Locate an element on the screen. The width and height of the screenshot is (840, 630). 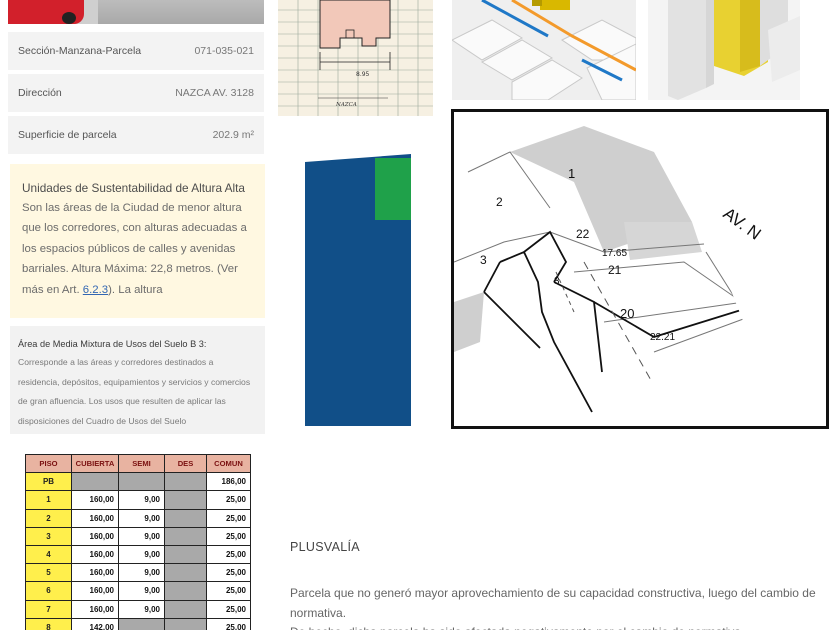
cell-piso: 5 is located at coordinates (48, 573).